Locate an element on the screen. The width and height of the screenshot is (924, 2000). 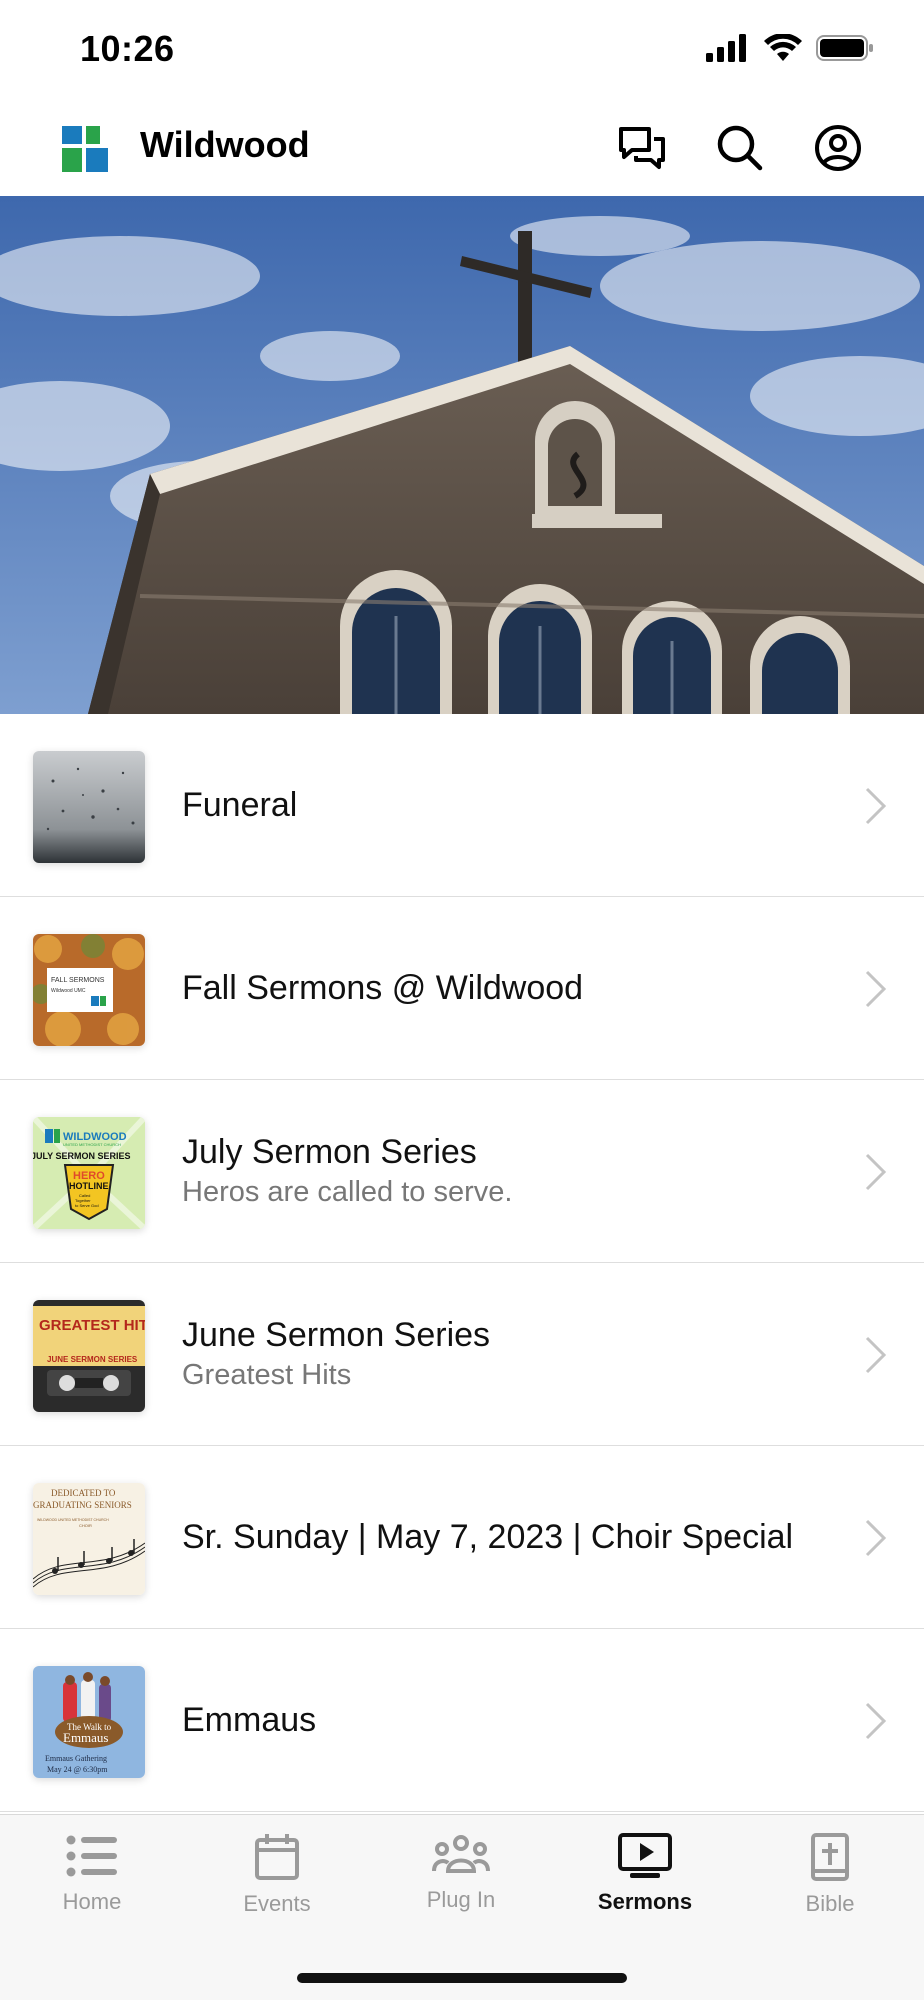
svg-text: GREATEST HITS is located at coordinates (92, 1325).